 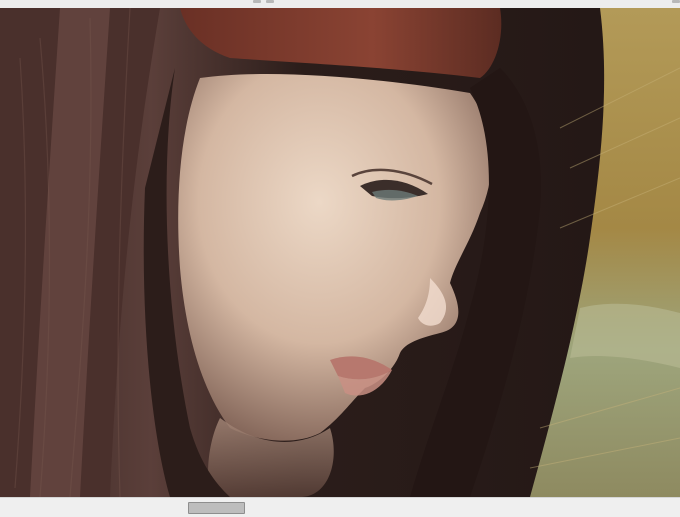 What do you see at coordinates (340, 507) in the screenshot?
I see `horizontal-scrollbar` at bounding box center [340, 507].